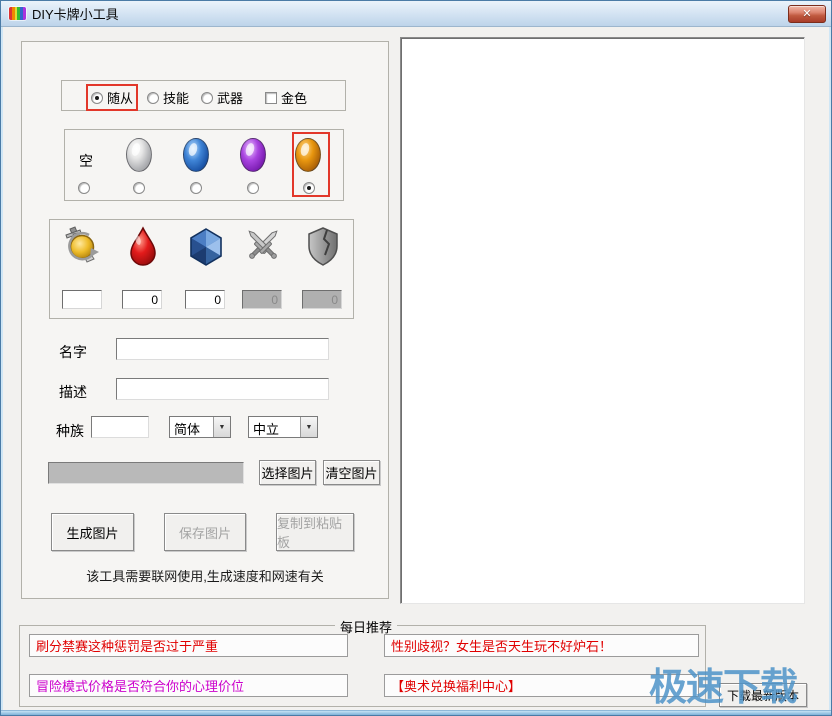  Describe the element at coordinates (187, 429) in the screenshot. I see `language-dropdown-value: 简体` at that location.